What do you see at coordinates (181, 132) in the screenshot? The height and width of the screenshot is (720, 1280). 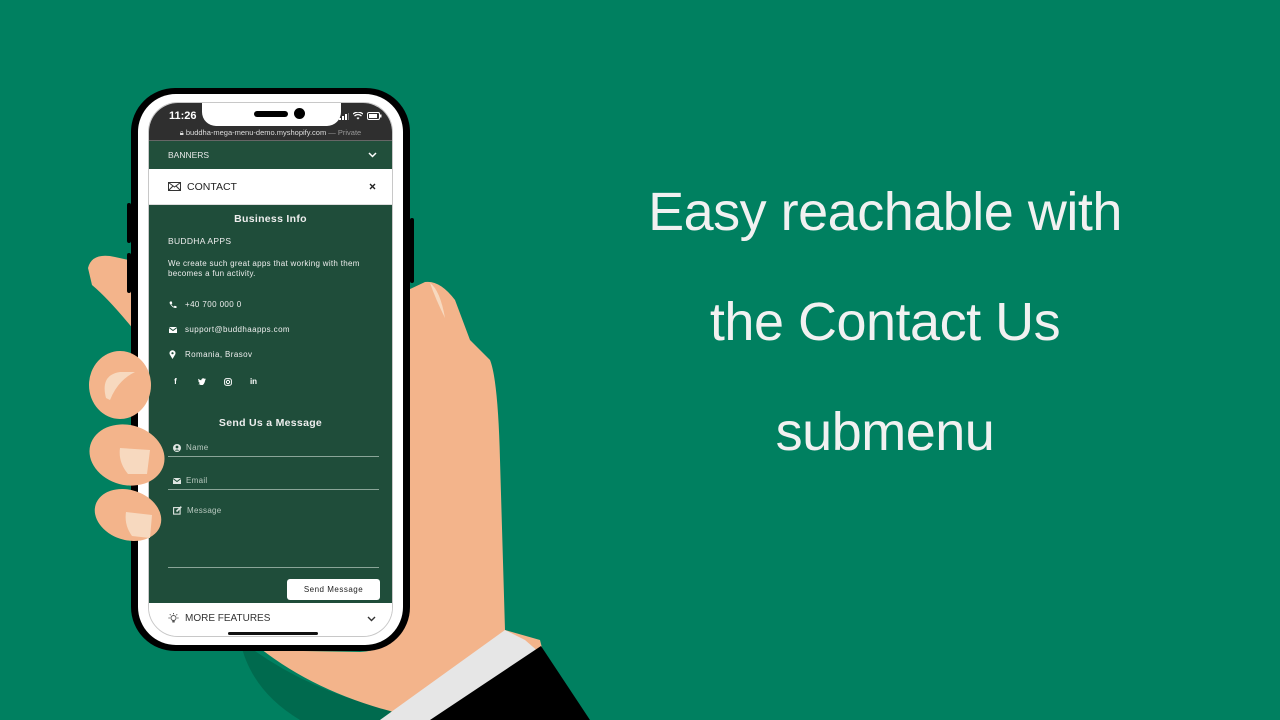 I see `lock-icon: 🔒︎` at bounding box center [181, 132].